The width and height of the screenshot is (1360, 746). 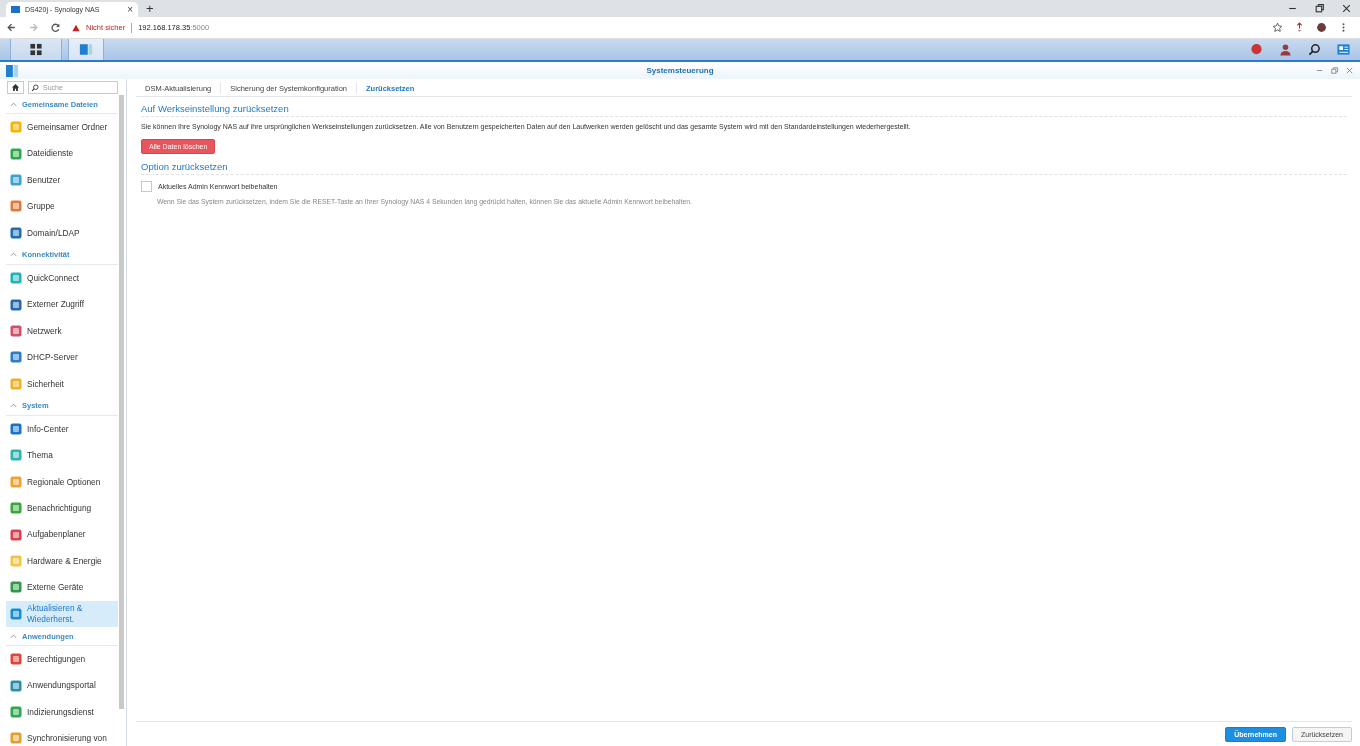 I want to click on sidebar-item: Domain/LDAP, so click(x=62, y=232).